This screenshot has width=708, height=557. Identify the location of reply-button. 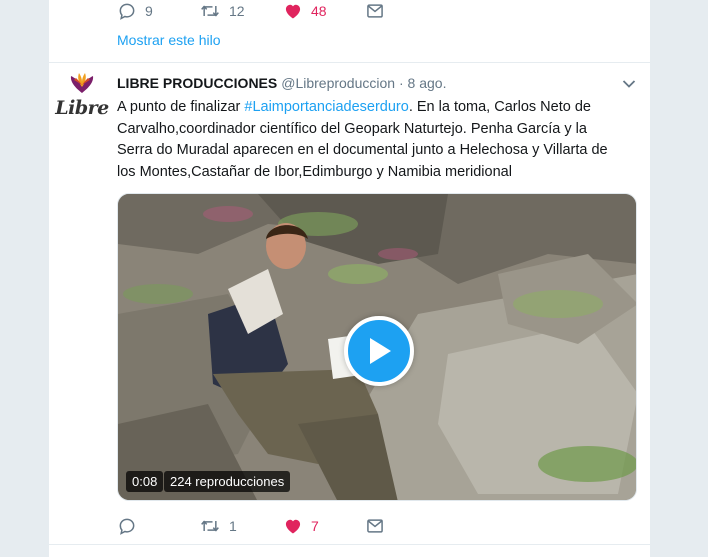
(131, 526).